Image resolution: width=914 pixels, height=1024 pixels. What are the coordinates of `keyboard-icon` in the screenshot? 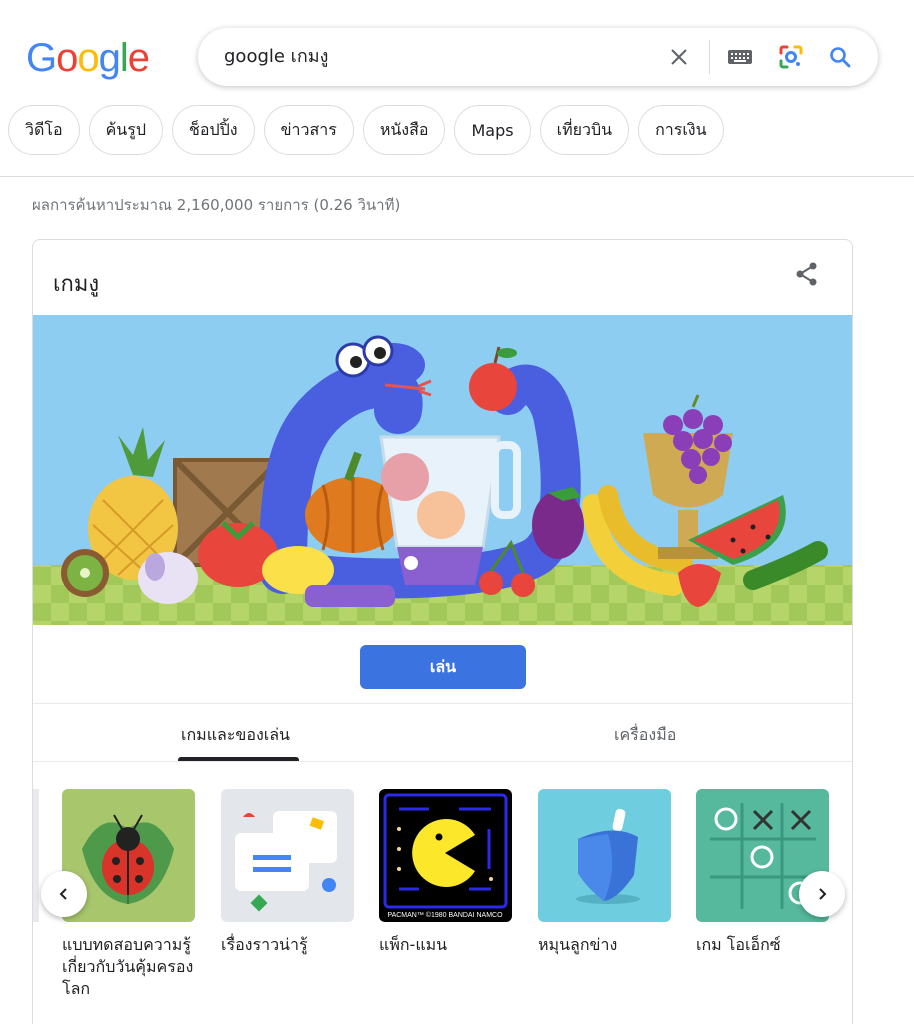 It's located at (740, 57).